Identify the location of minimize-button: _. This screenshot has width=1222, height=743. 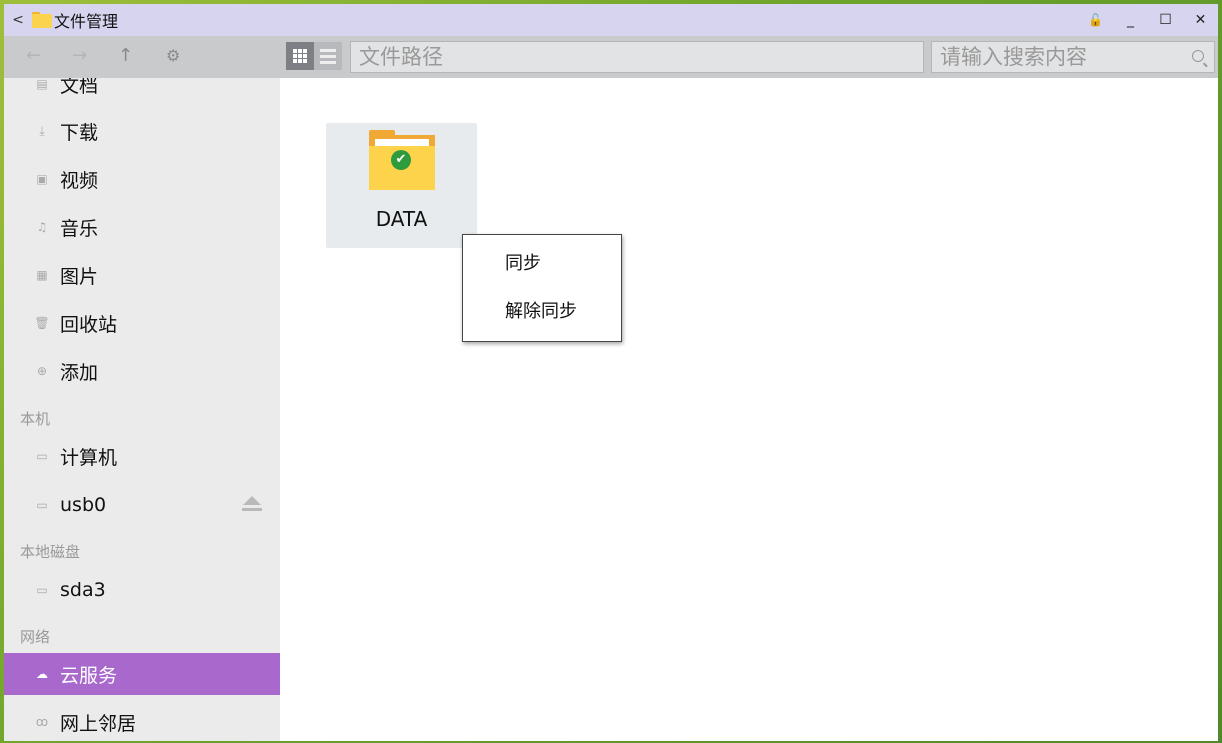
(1130, 20).